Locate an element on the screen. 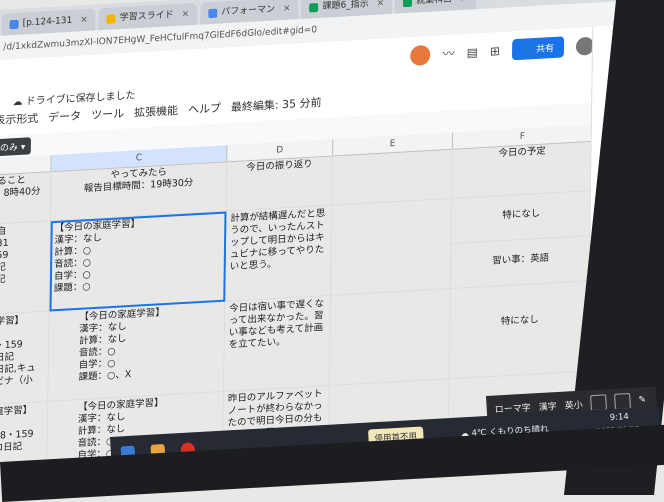 The height and width of the screenshot is (502, 664). cell-b-row2: 学習】 ・159 日記 日記,キュビナ（小 is located at coordinates (25, 358).